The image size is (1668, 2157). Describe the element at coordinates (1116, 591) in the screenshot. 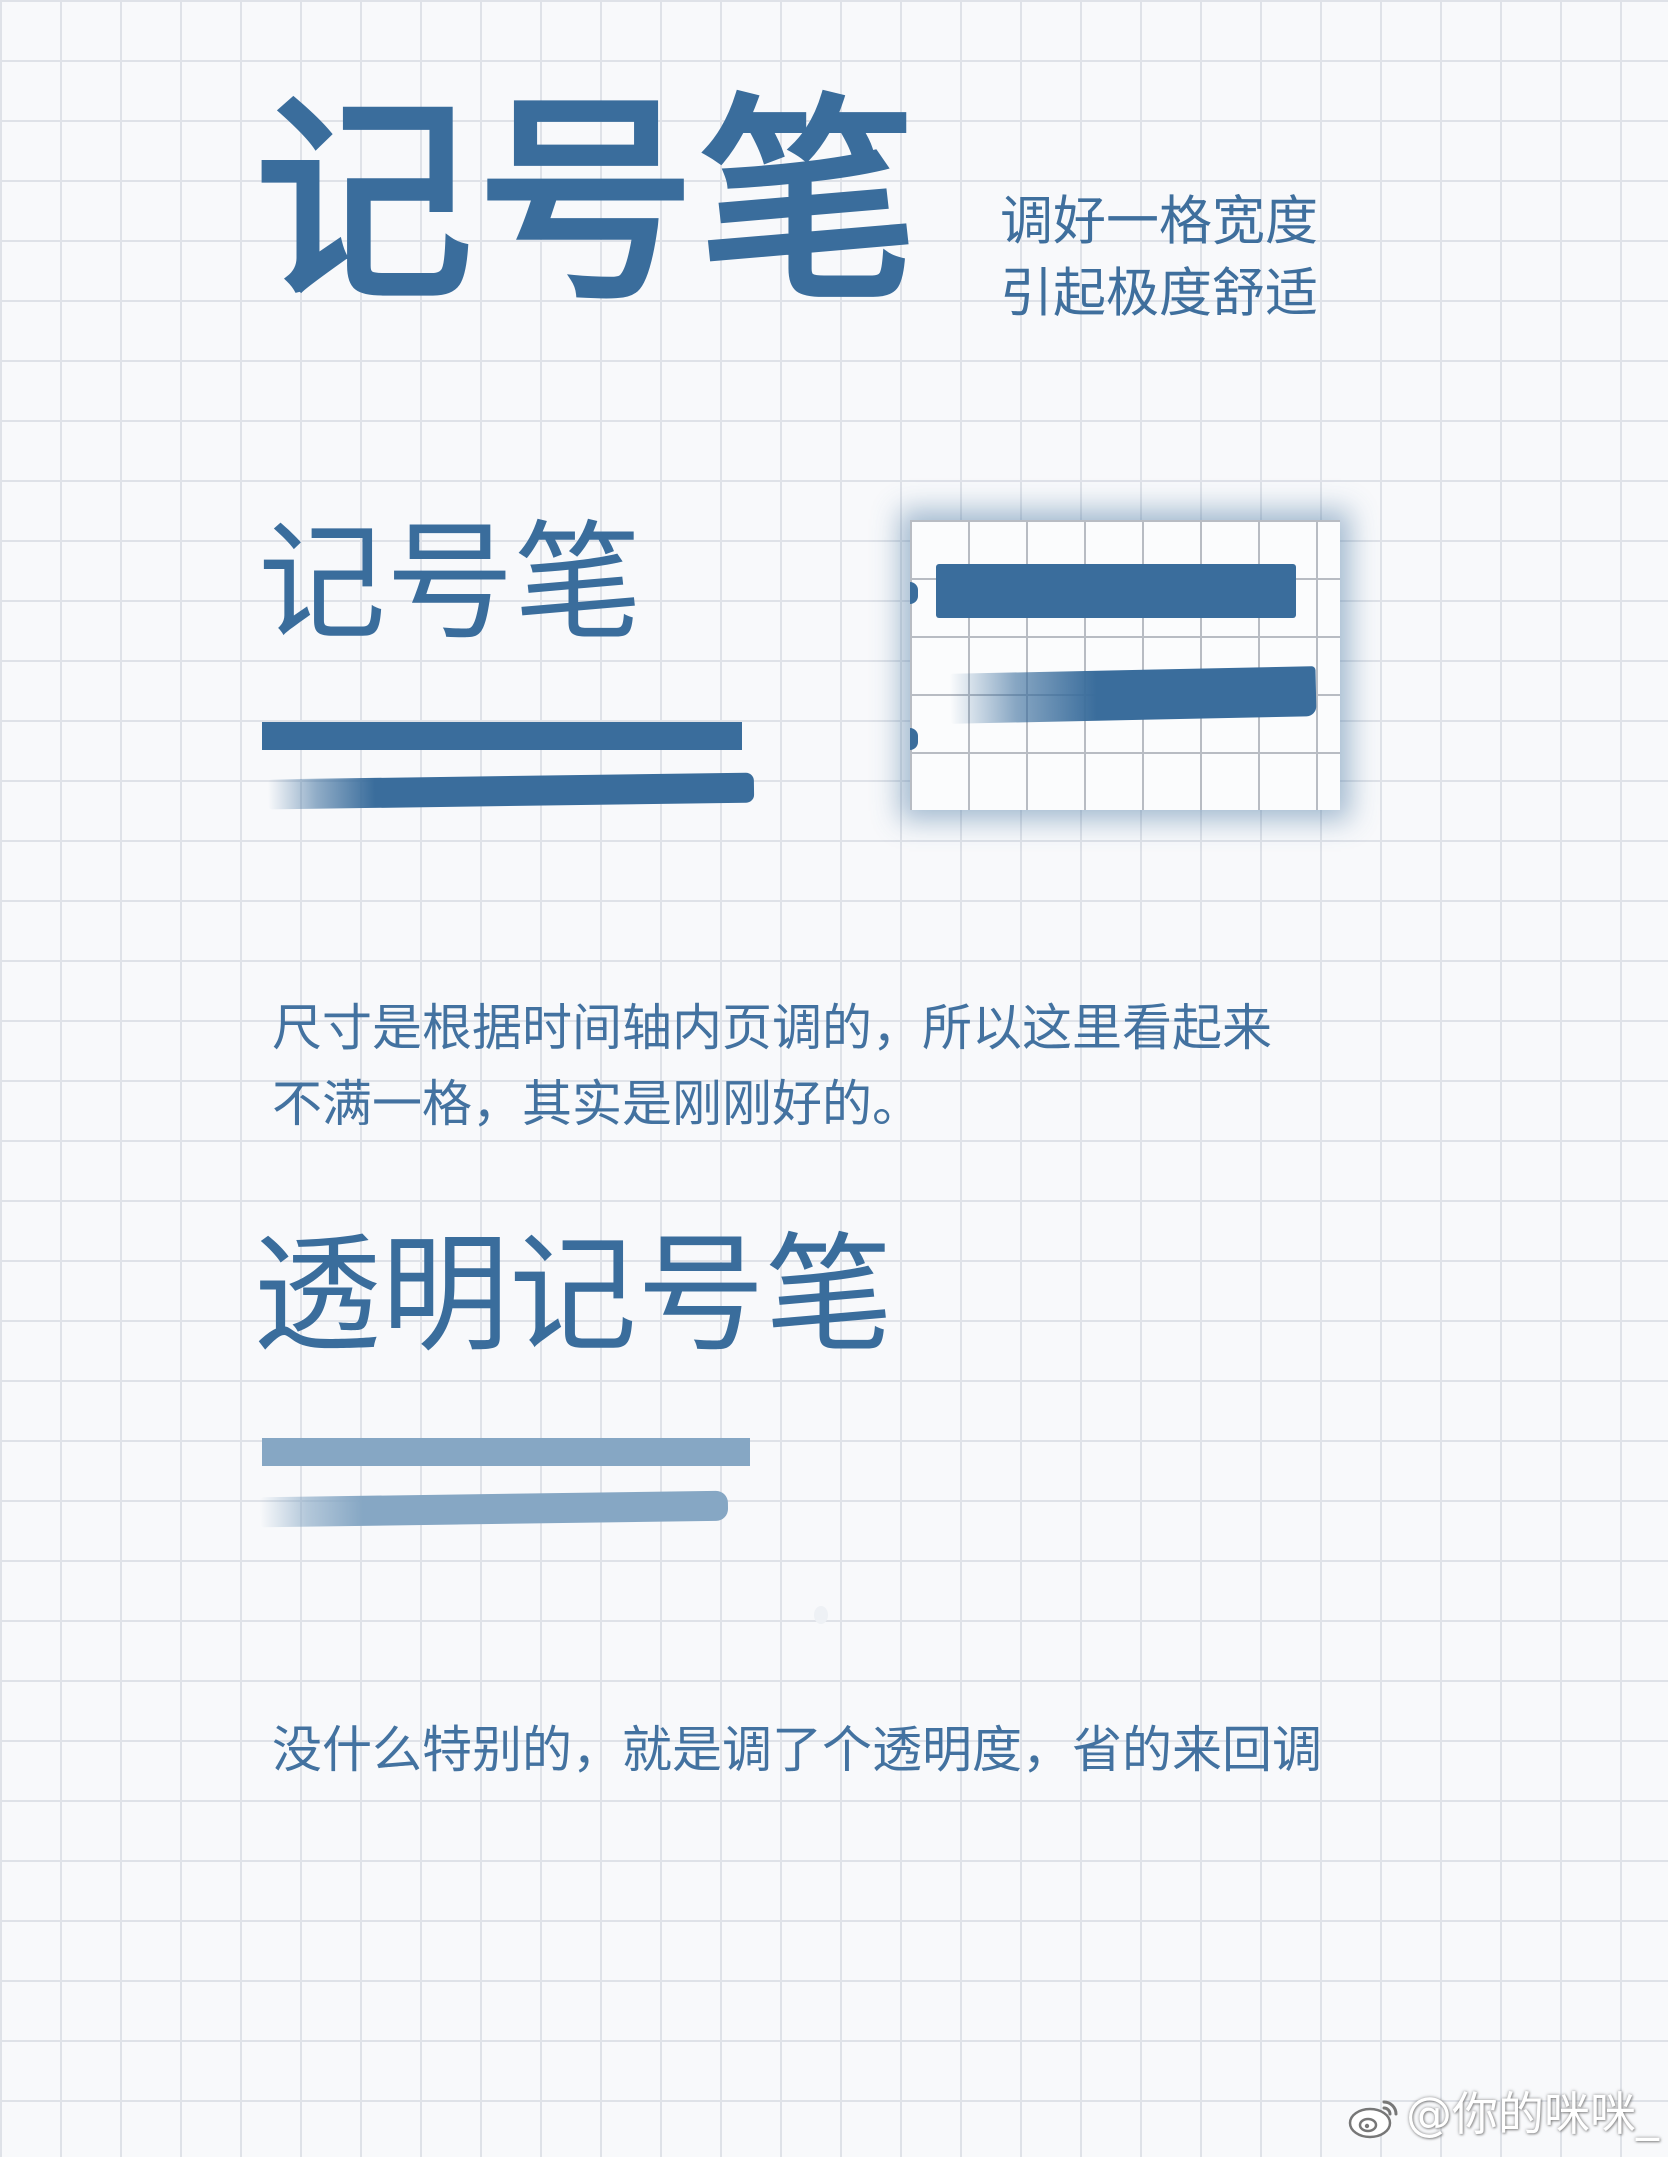

I see `preview-straight-stroke` at that location.